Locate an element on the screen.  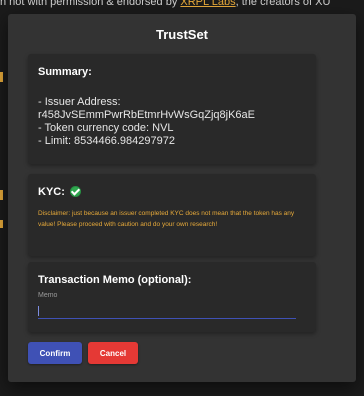
summary-line-issuer-address: r458JvSEmmPwrRbEtmrHvWsGqZjq8jK6aE is located at coordinates (146, 115).